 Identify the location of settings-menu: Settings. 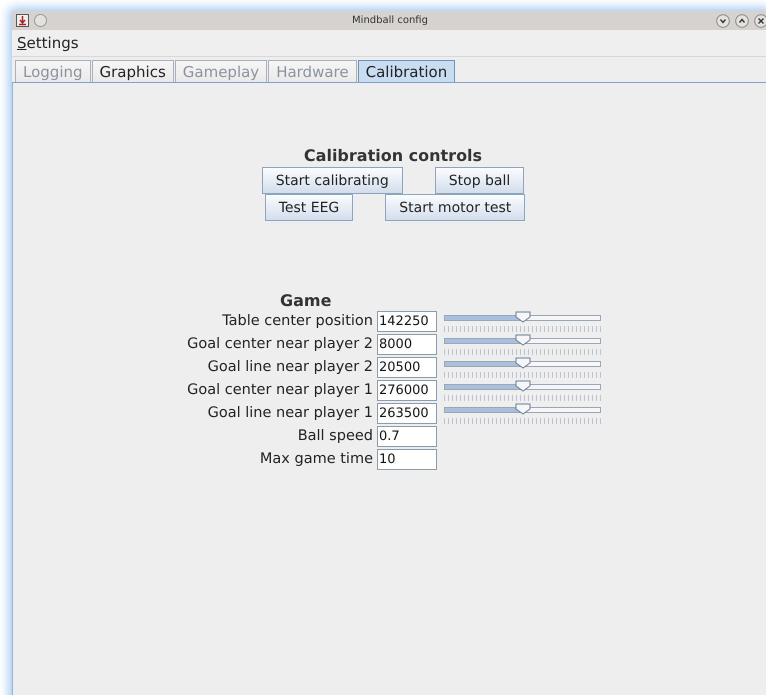
(48, 43).